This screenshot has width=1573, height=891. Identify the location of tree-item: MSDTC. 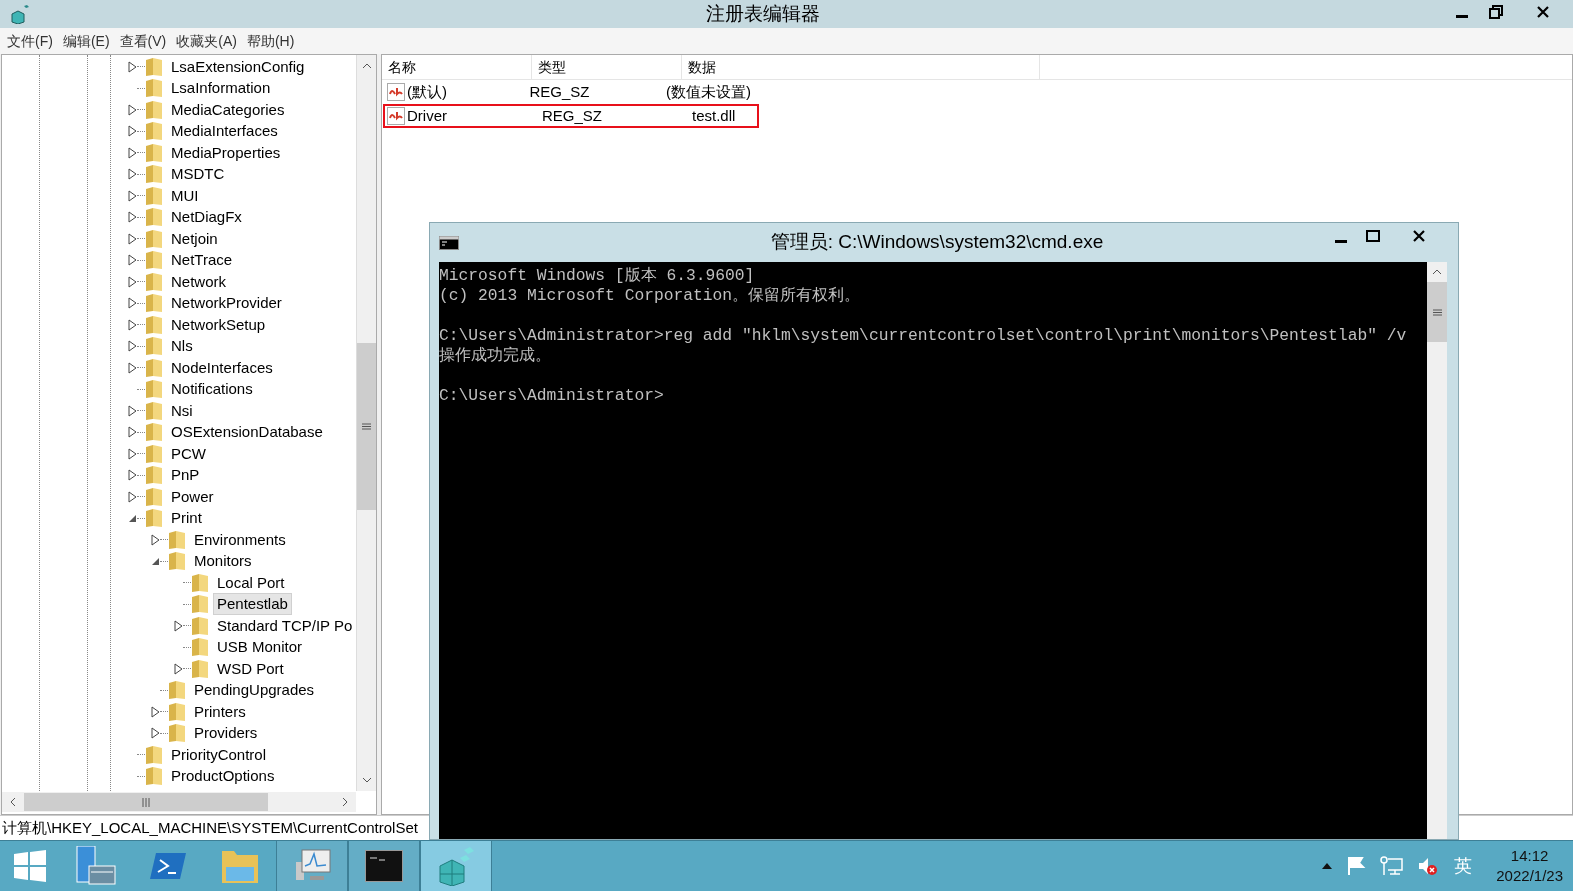
(198, 174).